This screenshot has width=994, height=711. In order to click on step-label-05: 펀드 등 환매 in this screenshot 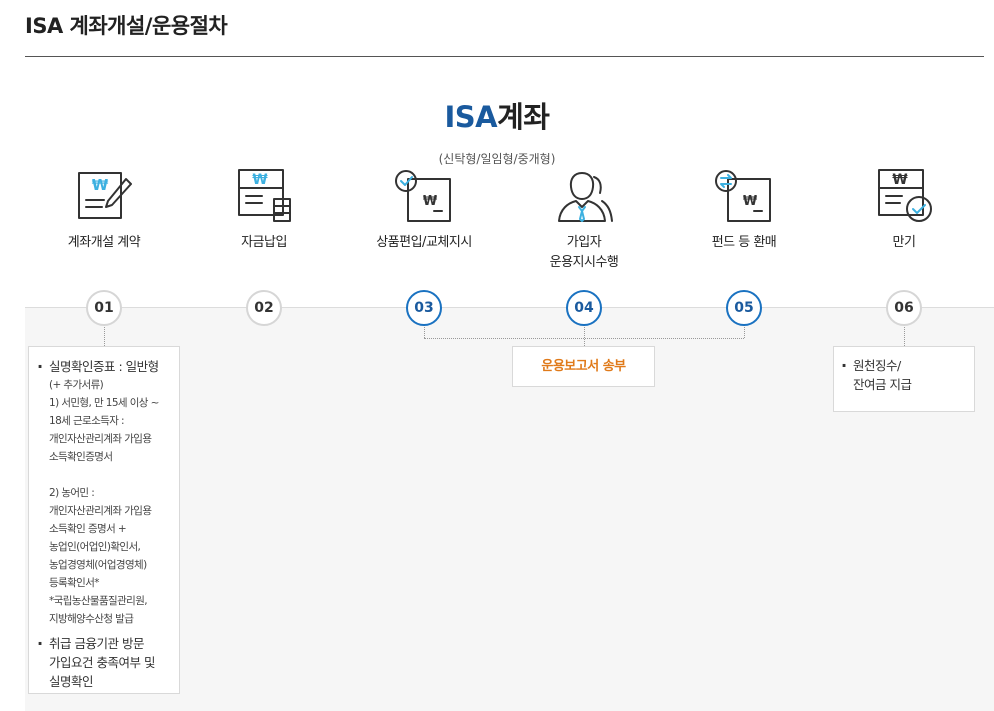, I will do `click(744, 242)`.